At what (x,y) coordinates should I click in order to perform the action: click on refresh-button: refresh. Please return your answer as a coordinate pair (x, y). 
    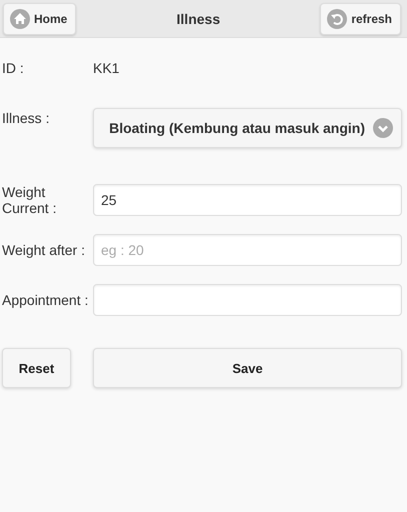
    Looking at the image, I should click on (360, 18).